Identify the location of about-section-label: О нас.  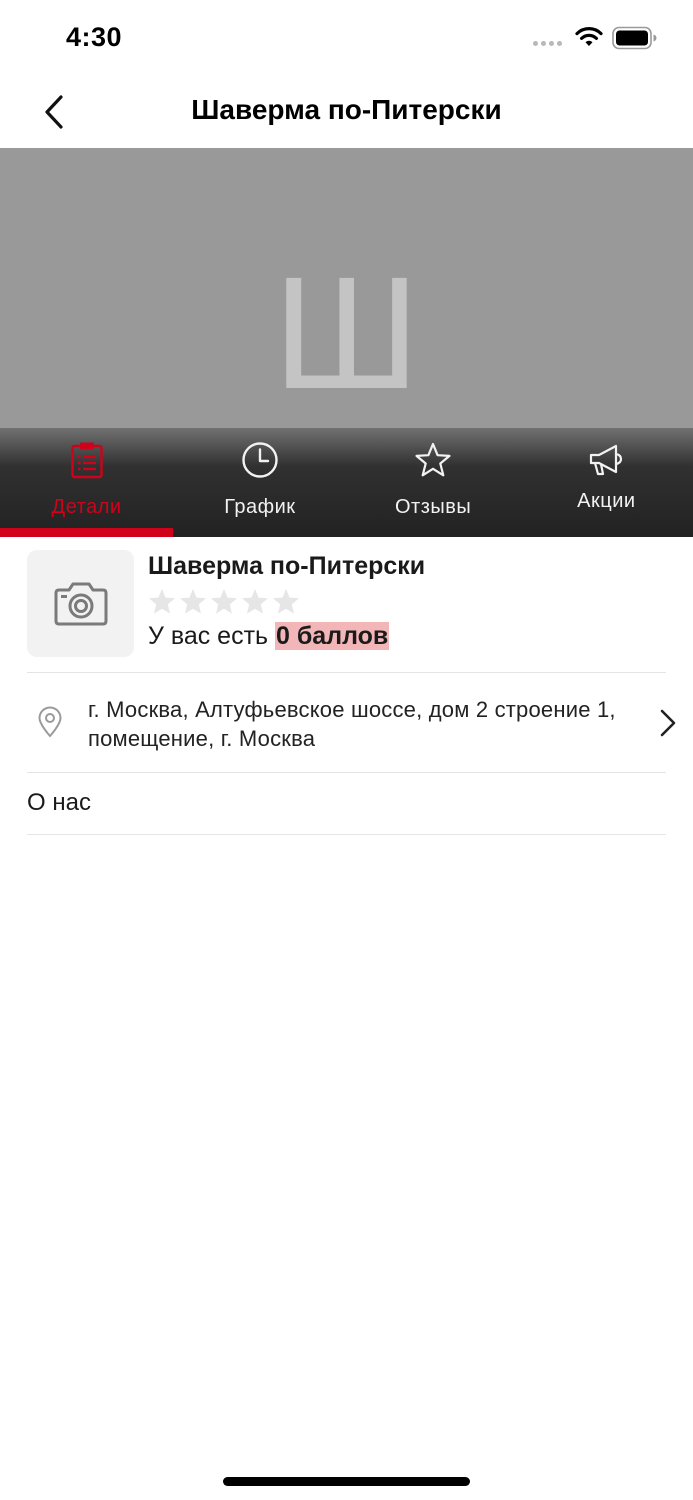
(59, 802).